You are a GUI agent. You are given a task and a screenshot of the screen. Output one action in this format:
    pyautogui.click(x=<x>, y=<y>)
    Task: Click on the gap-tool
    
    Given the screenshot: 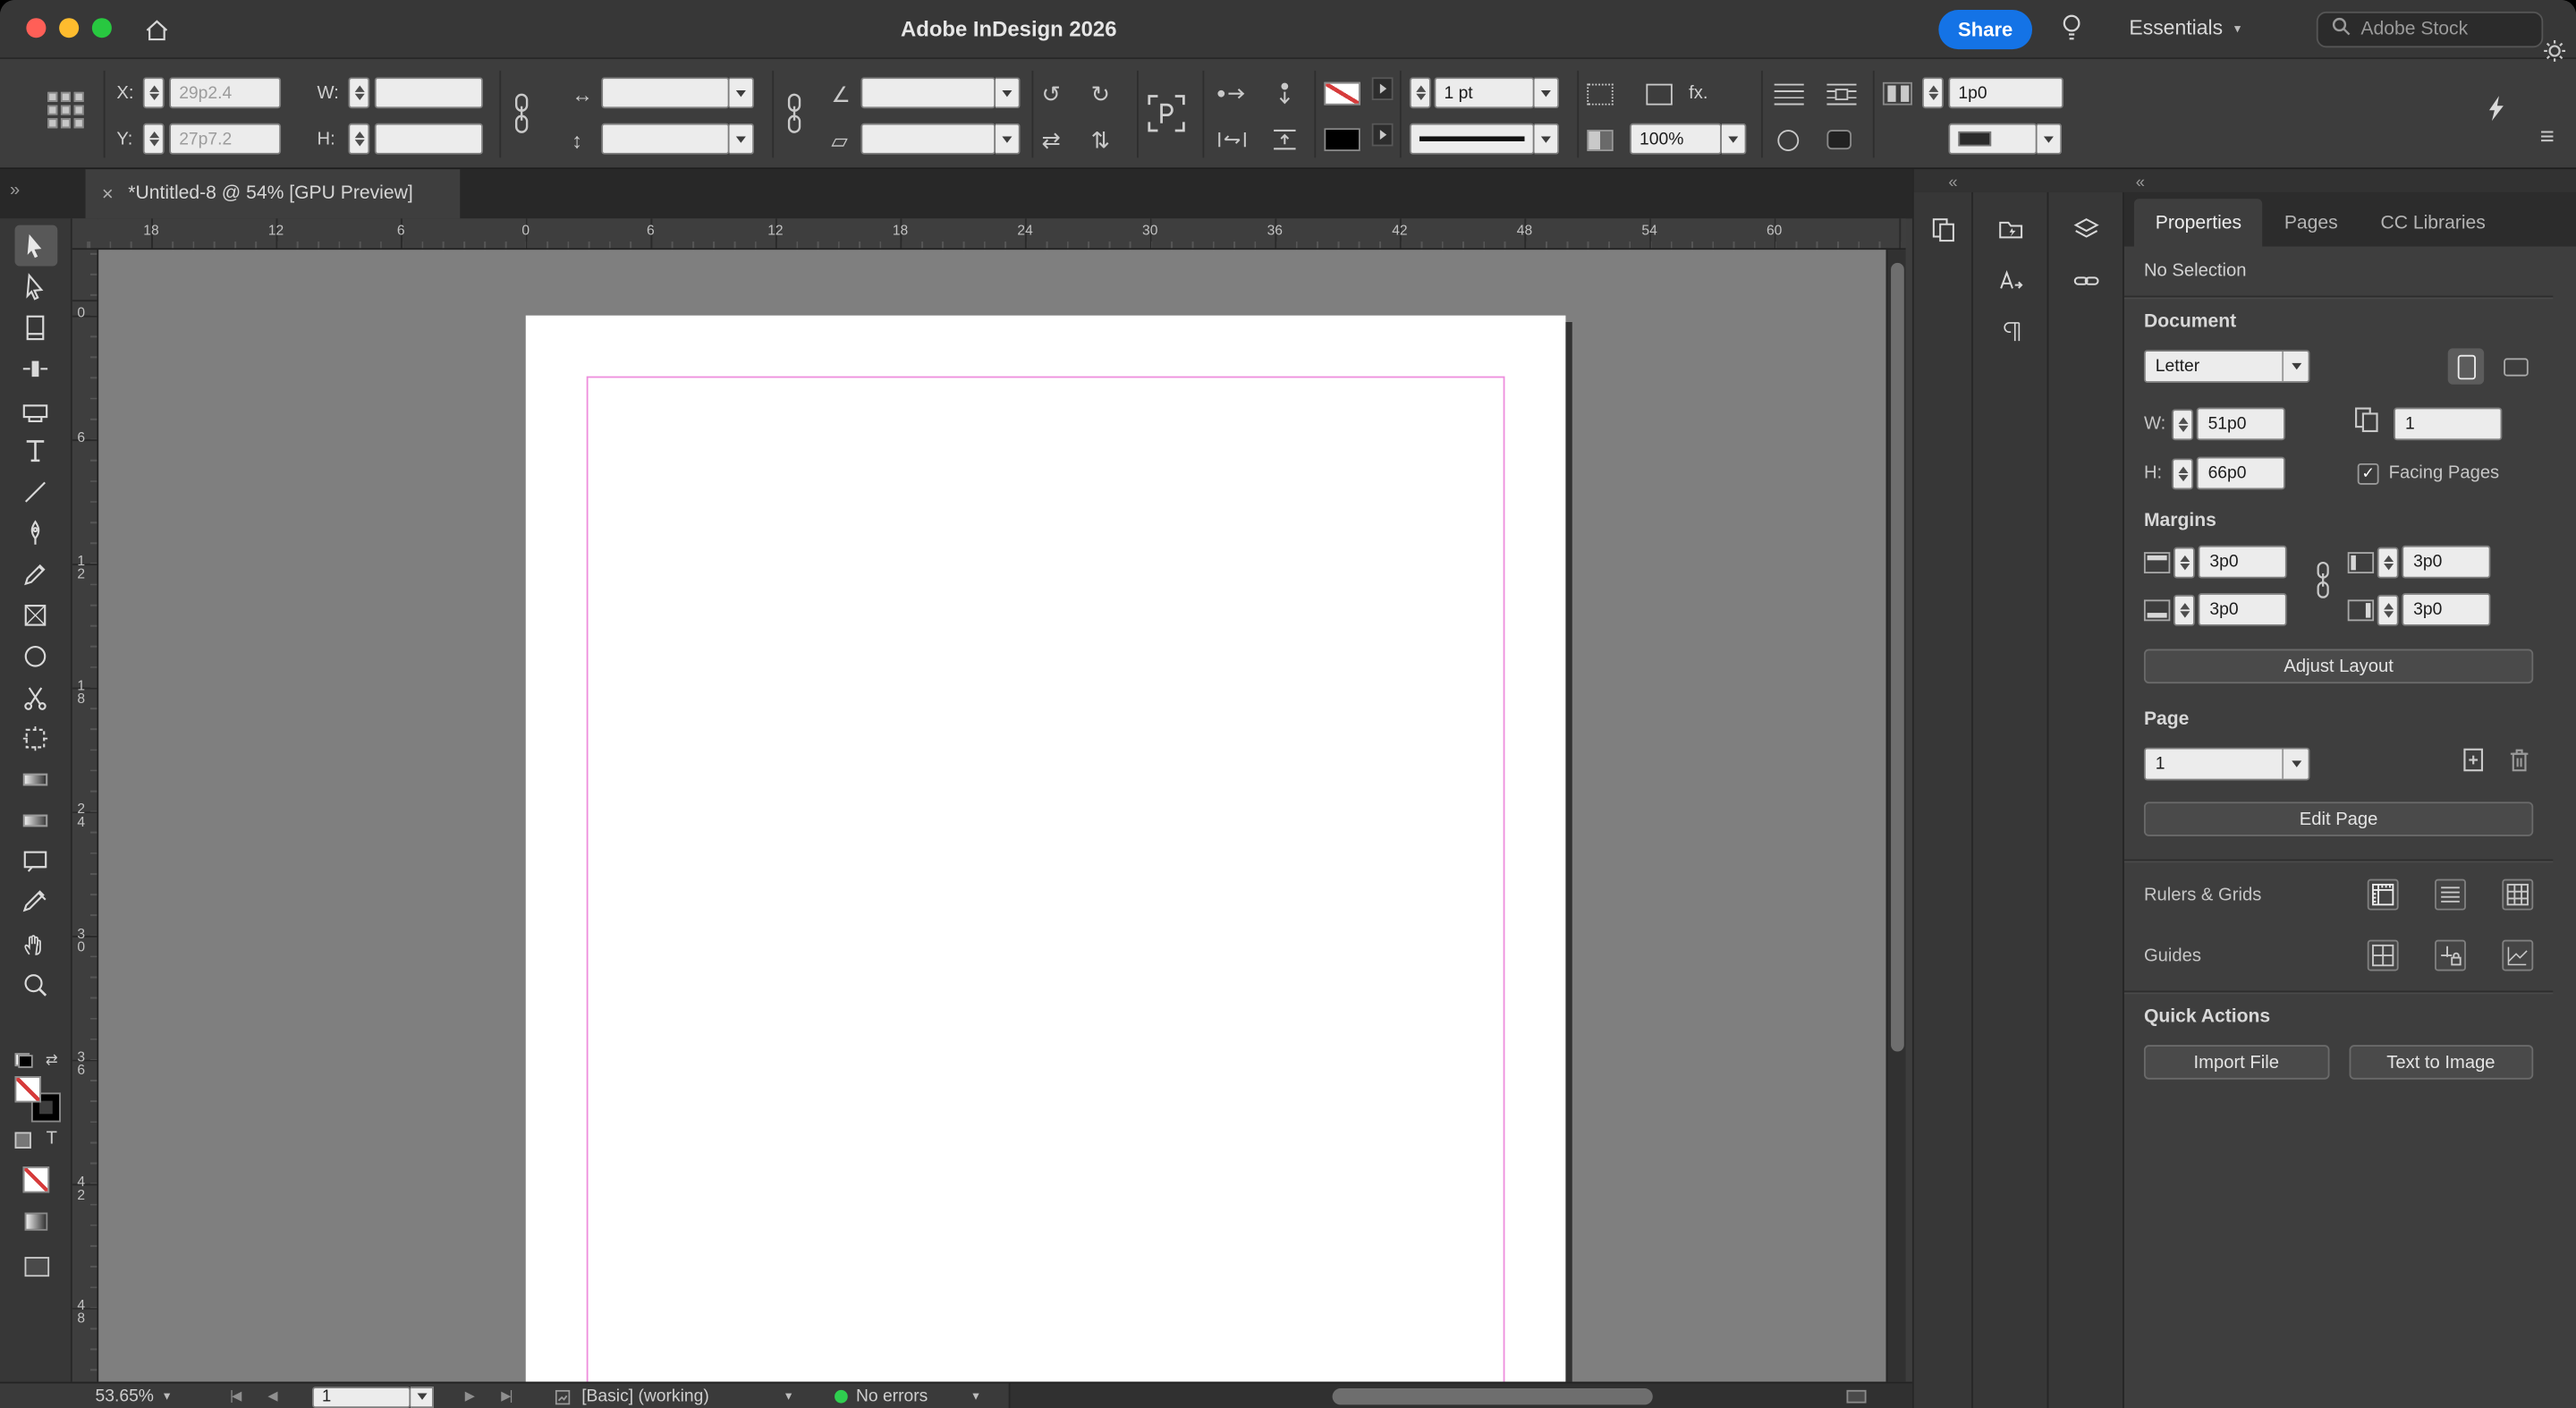 What is the action you would take?
    pyautogui.click(x=35, y=368)
    